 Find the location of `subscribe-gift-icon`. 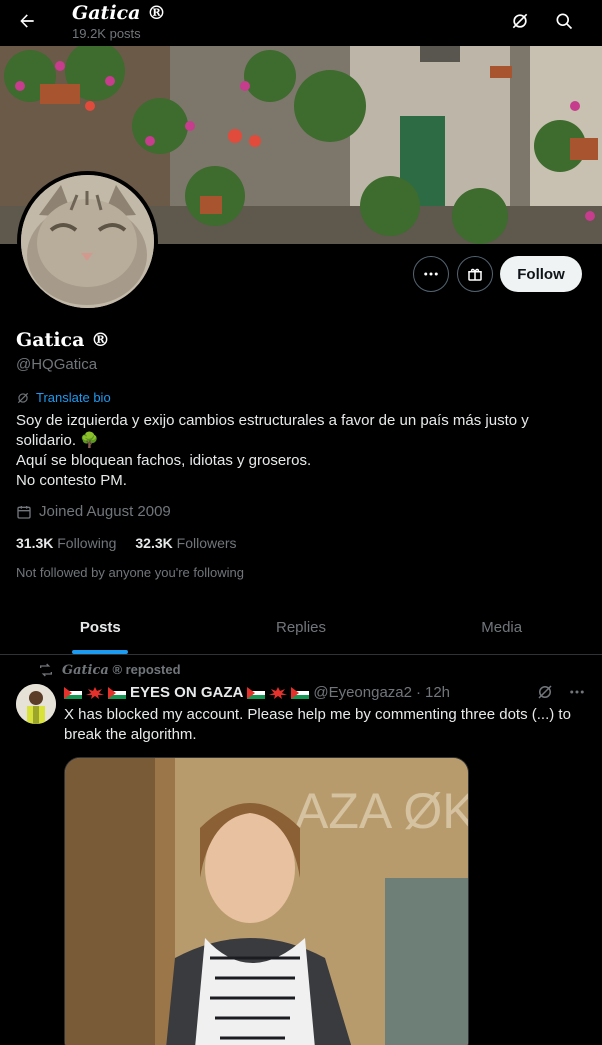

subscribe-gift-icon is located at coordinates (475, 274).